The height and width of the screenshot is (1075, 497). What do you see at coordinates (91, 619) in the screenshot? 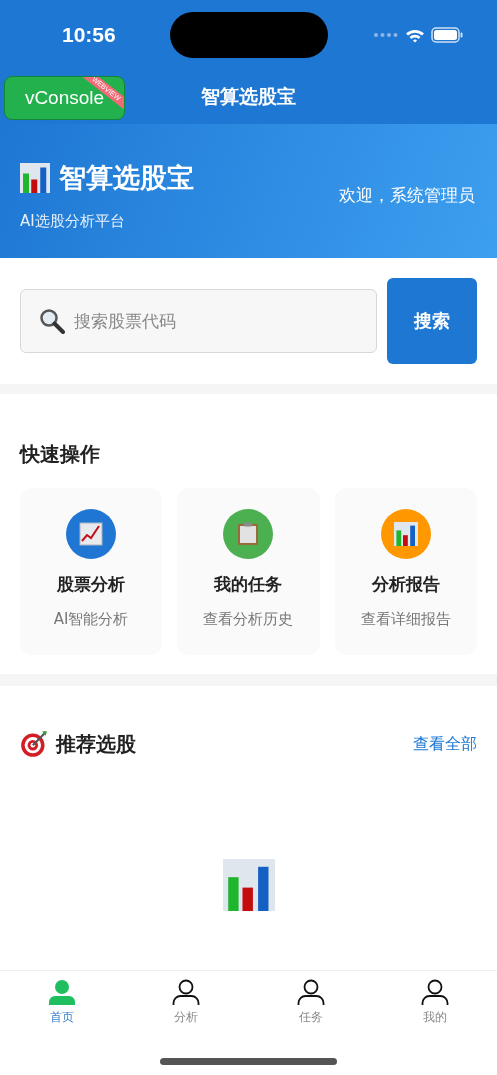
I see `card-subtitle: AI智能分析` at bounding box center [91, 619].